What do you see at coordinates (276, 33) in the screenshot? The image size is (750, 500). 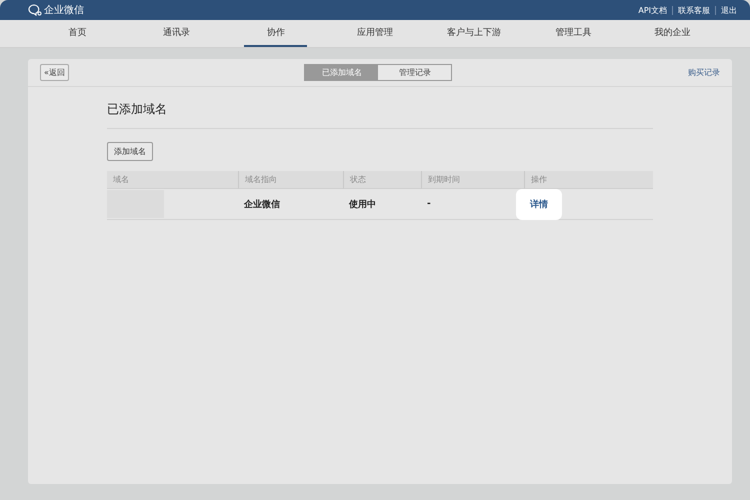 I see `nav-tab: 协作` at bounding box center [276, 33].